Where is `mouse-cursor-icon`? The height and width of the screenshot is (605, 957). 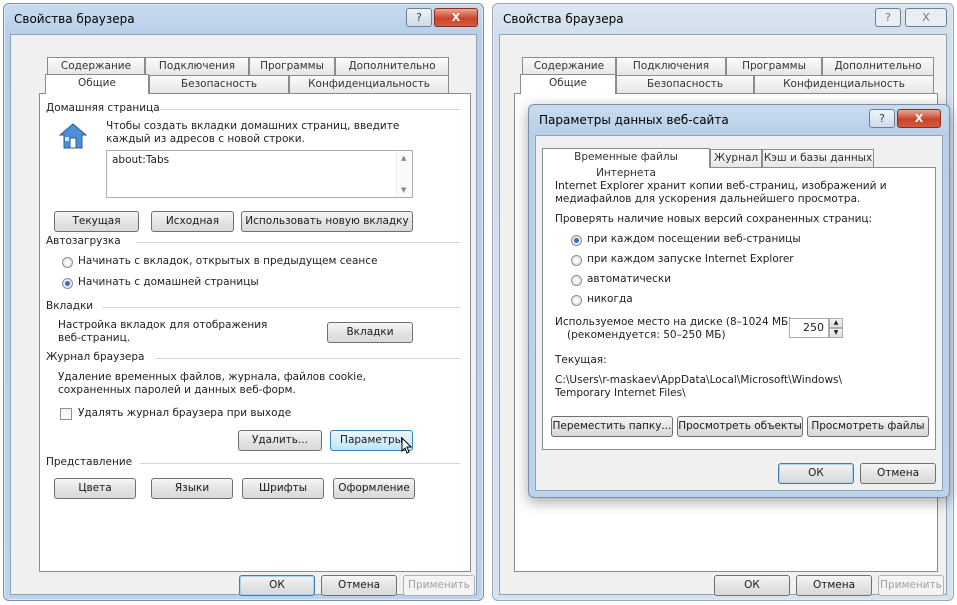 mouse-cursor-icon is located at coordinates (407, 445).